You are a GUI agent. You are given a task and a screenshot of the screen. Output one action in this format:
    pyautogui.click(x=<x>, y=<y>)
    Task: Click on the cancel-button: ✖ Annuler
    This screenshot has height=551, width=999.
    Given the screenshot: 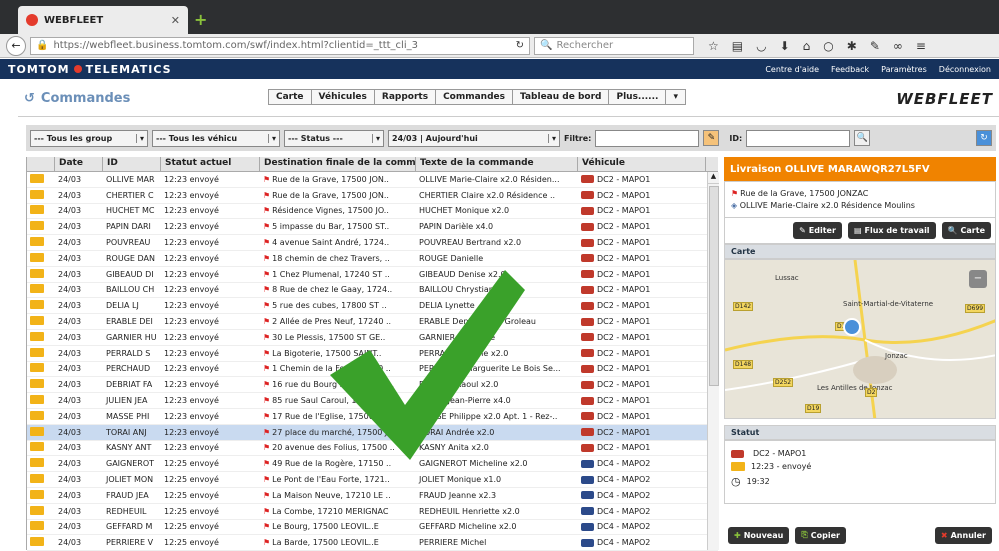 What is the action you would take?
    pyautogui.click(x=963, y=535)
    